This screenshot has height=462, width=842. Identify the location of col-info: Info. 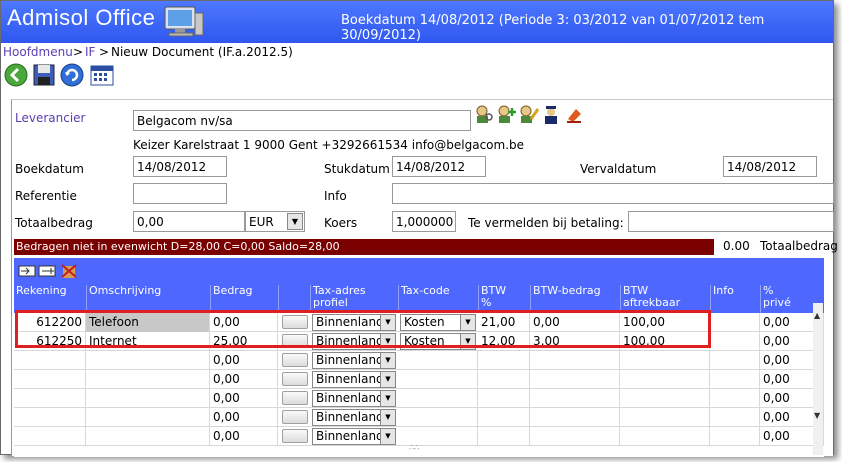
(735, 299).